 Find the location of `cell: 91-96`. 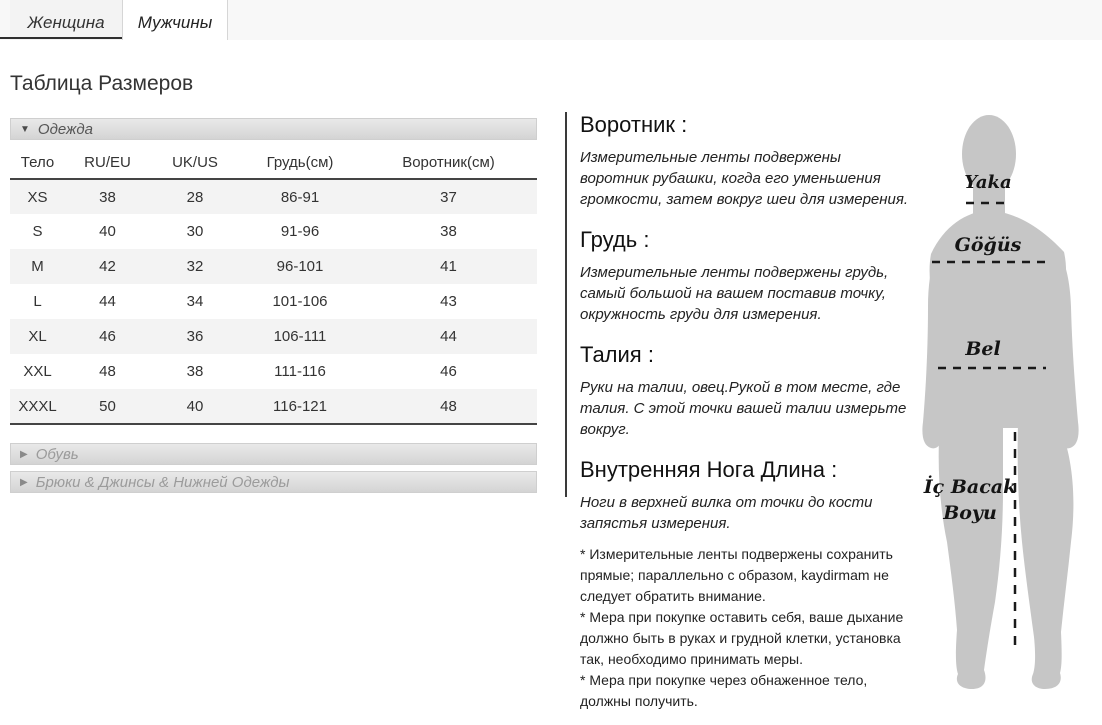

cell: 91-96 is located at coordinates (300, 231).